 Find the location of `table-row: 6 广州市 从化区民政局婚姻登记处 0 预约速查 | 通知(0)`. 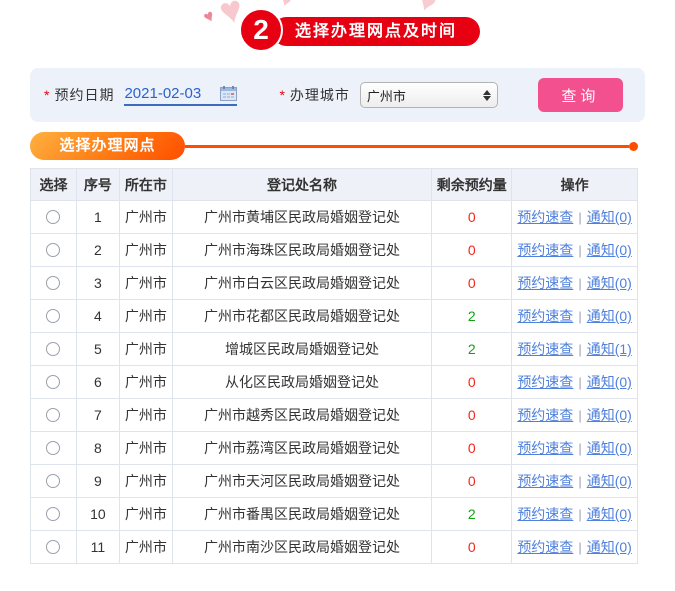

table-row: 6 广州市 从化区民政局婚姻登记处 0 预约速查 | 通知(0) is located at coordinates (334, 382).